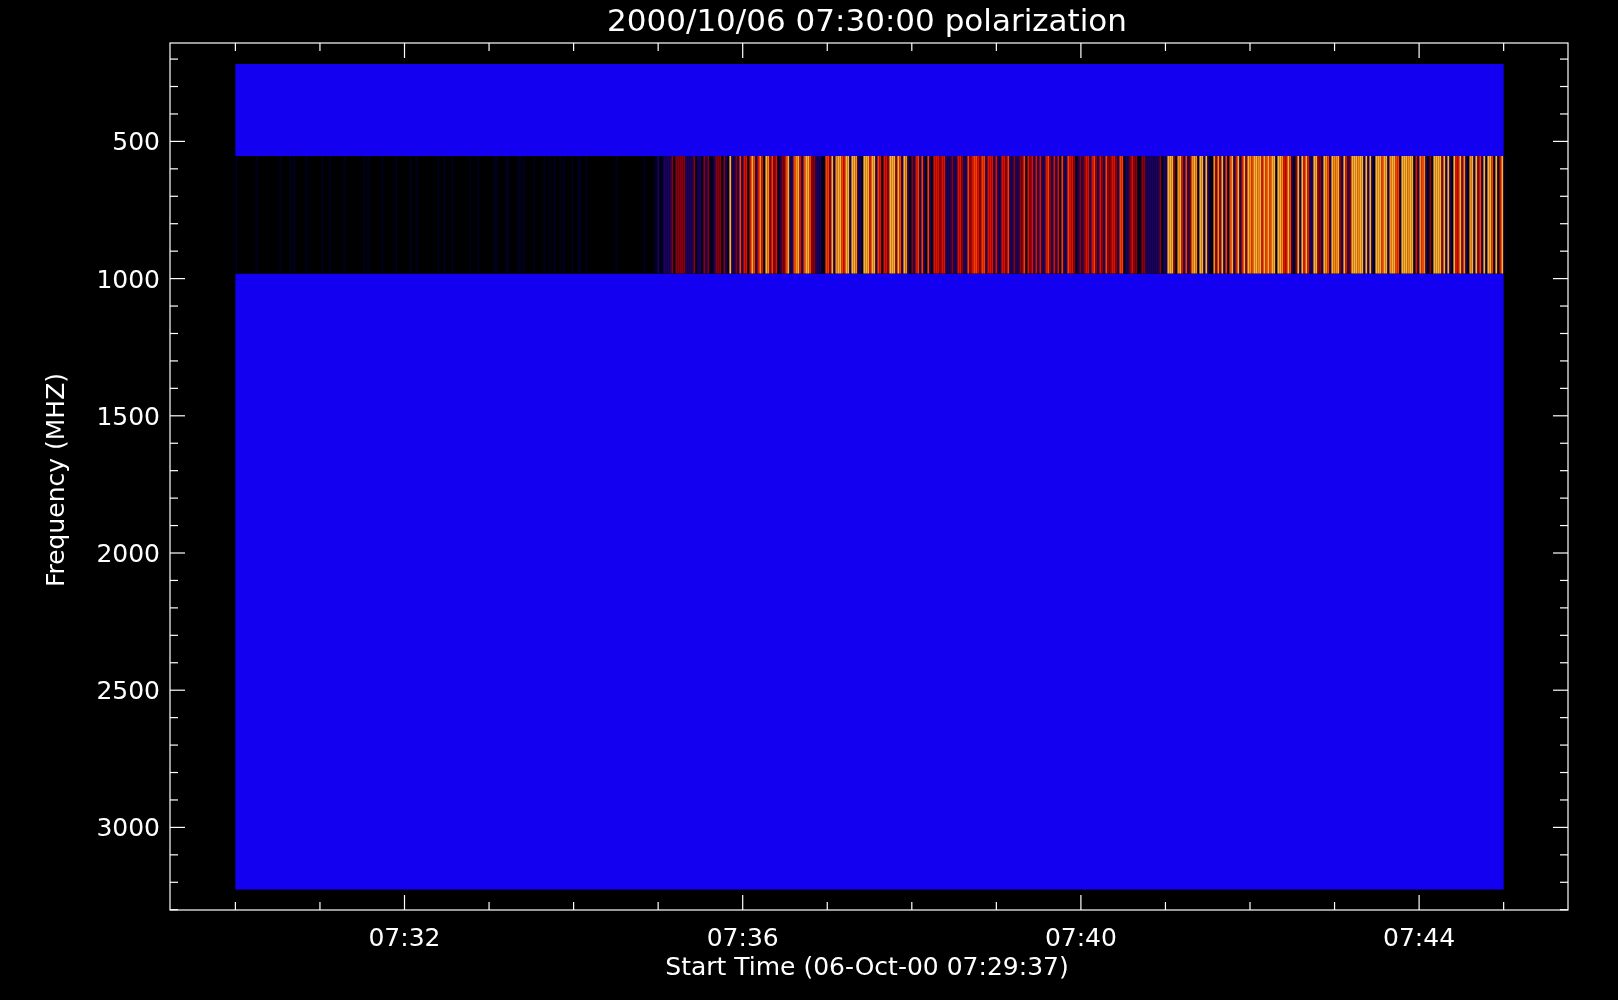  Describe the element at coordinates (1080, 937) in the screenshot. I see `x-tick-label: 07:40` at that location.